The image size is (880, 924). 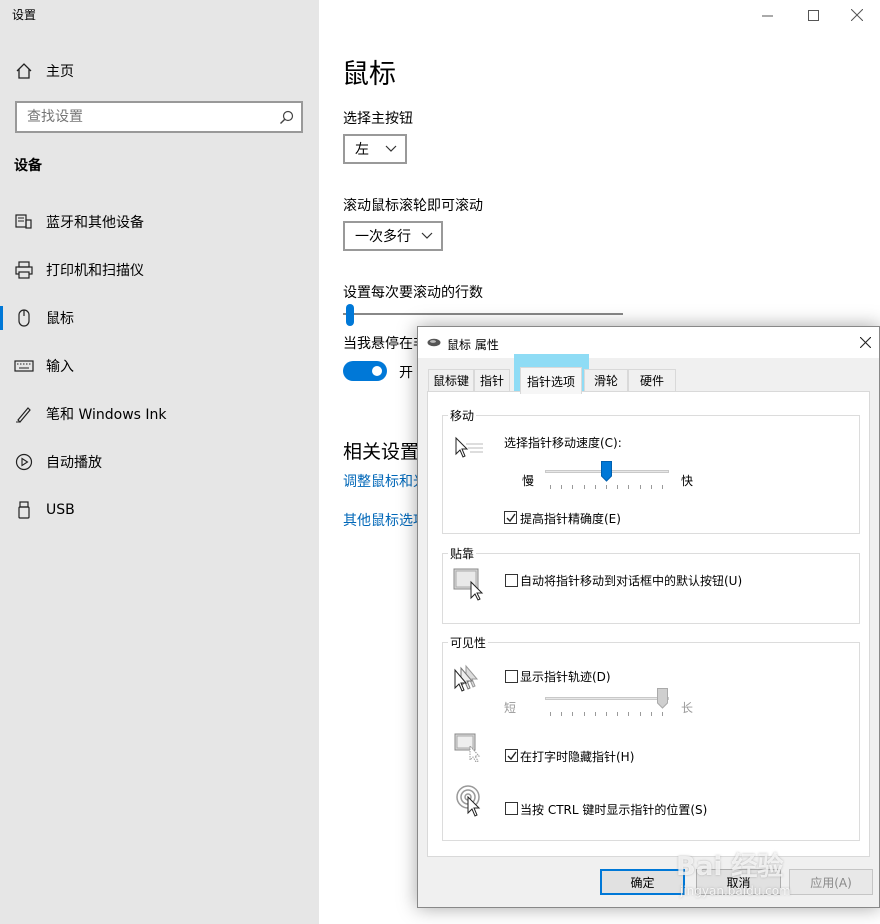 What do you see at coordinates (362, 150) in the screenshot?
I see `primary-button-value: 左` at bounding box center [362, 150].